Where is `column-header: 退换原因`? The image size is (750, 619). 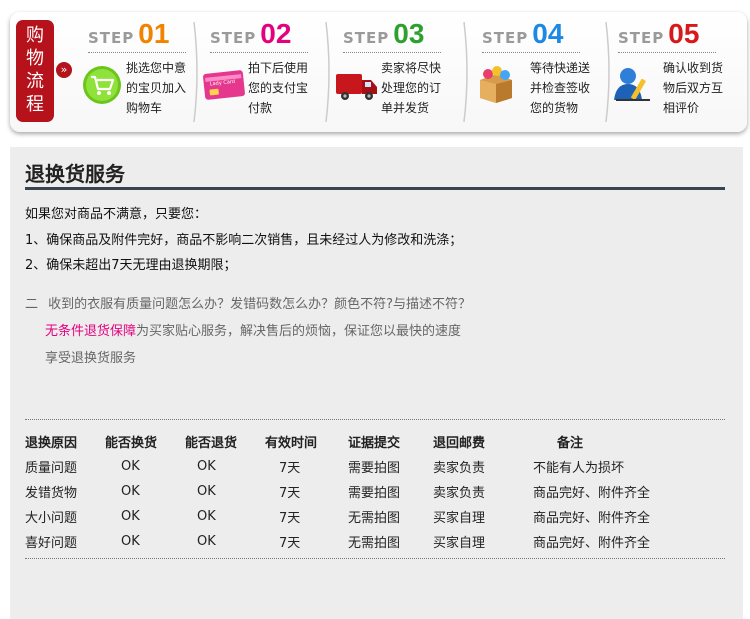
column-header: 退换原因 is located at coordinates (51, 443).